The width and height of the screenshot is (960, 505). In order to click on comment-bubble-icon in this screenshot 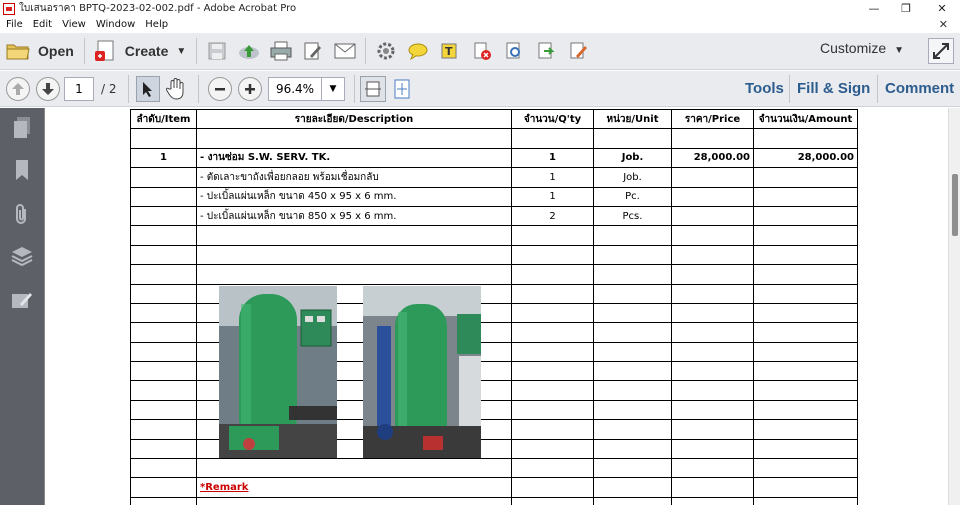, I will do `click(418, 51)`.